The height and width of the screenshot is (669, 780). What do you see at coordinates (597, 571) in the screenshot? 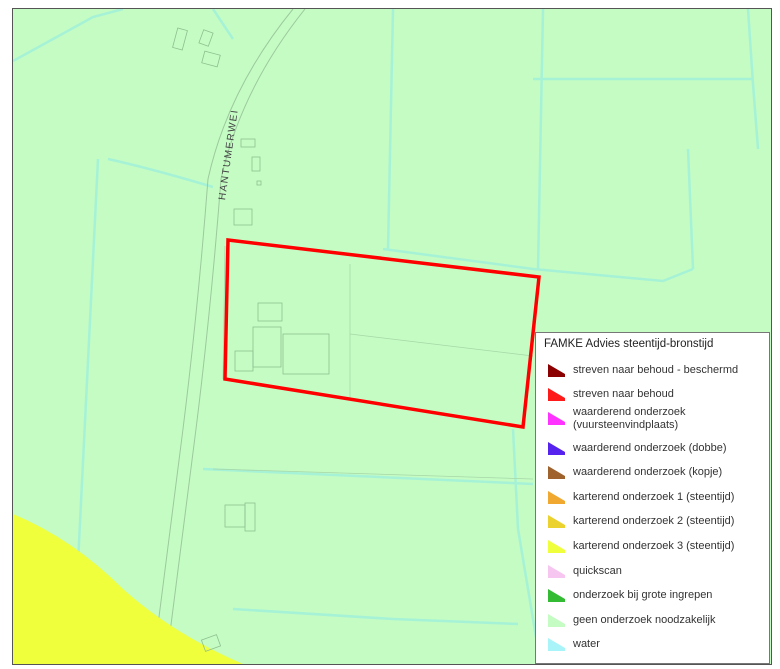
I see `legend-label: quickscan` at bounding box center [597, 571].